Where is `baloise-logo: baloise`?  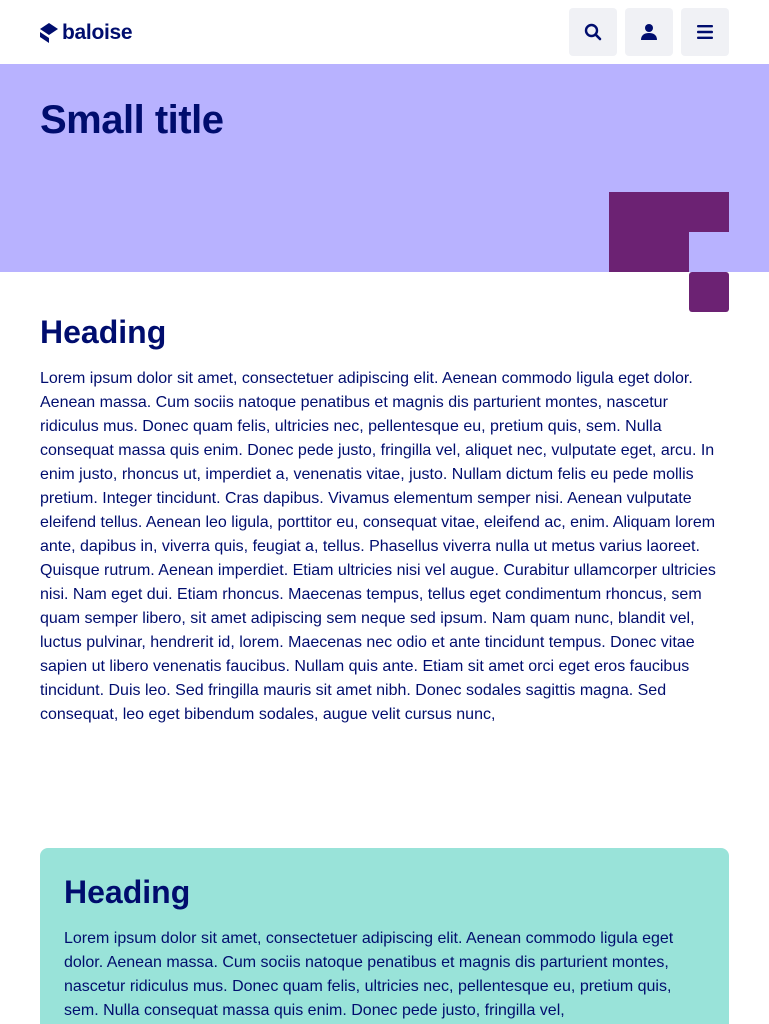
baloise-logo: baloise is located at coordinates (86, 32).